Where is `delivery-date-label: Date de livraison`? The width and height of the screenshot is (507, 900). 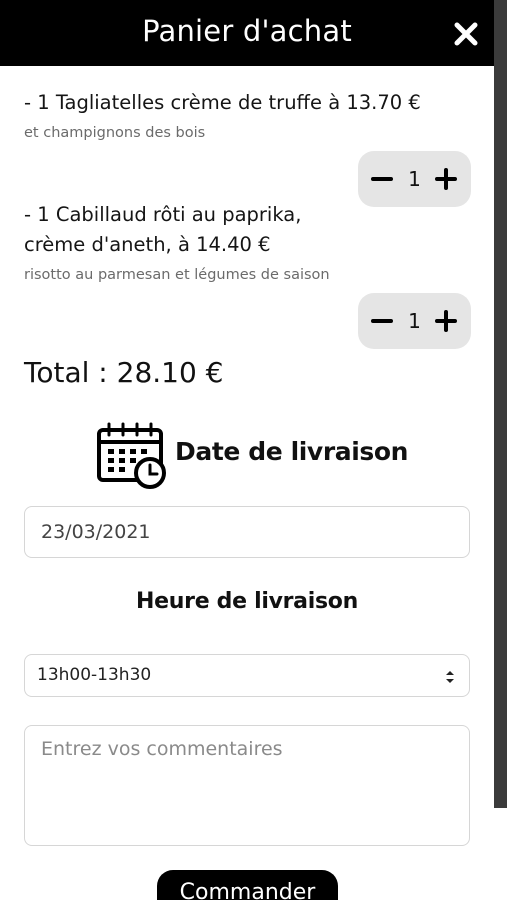 delivery-date-label: Date de livraison is located at coordinates (292, 451).